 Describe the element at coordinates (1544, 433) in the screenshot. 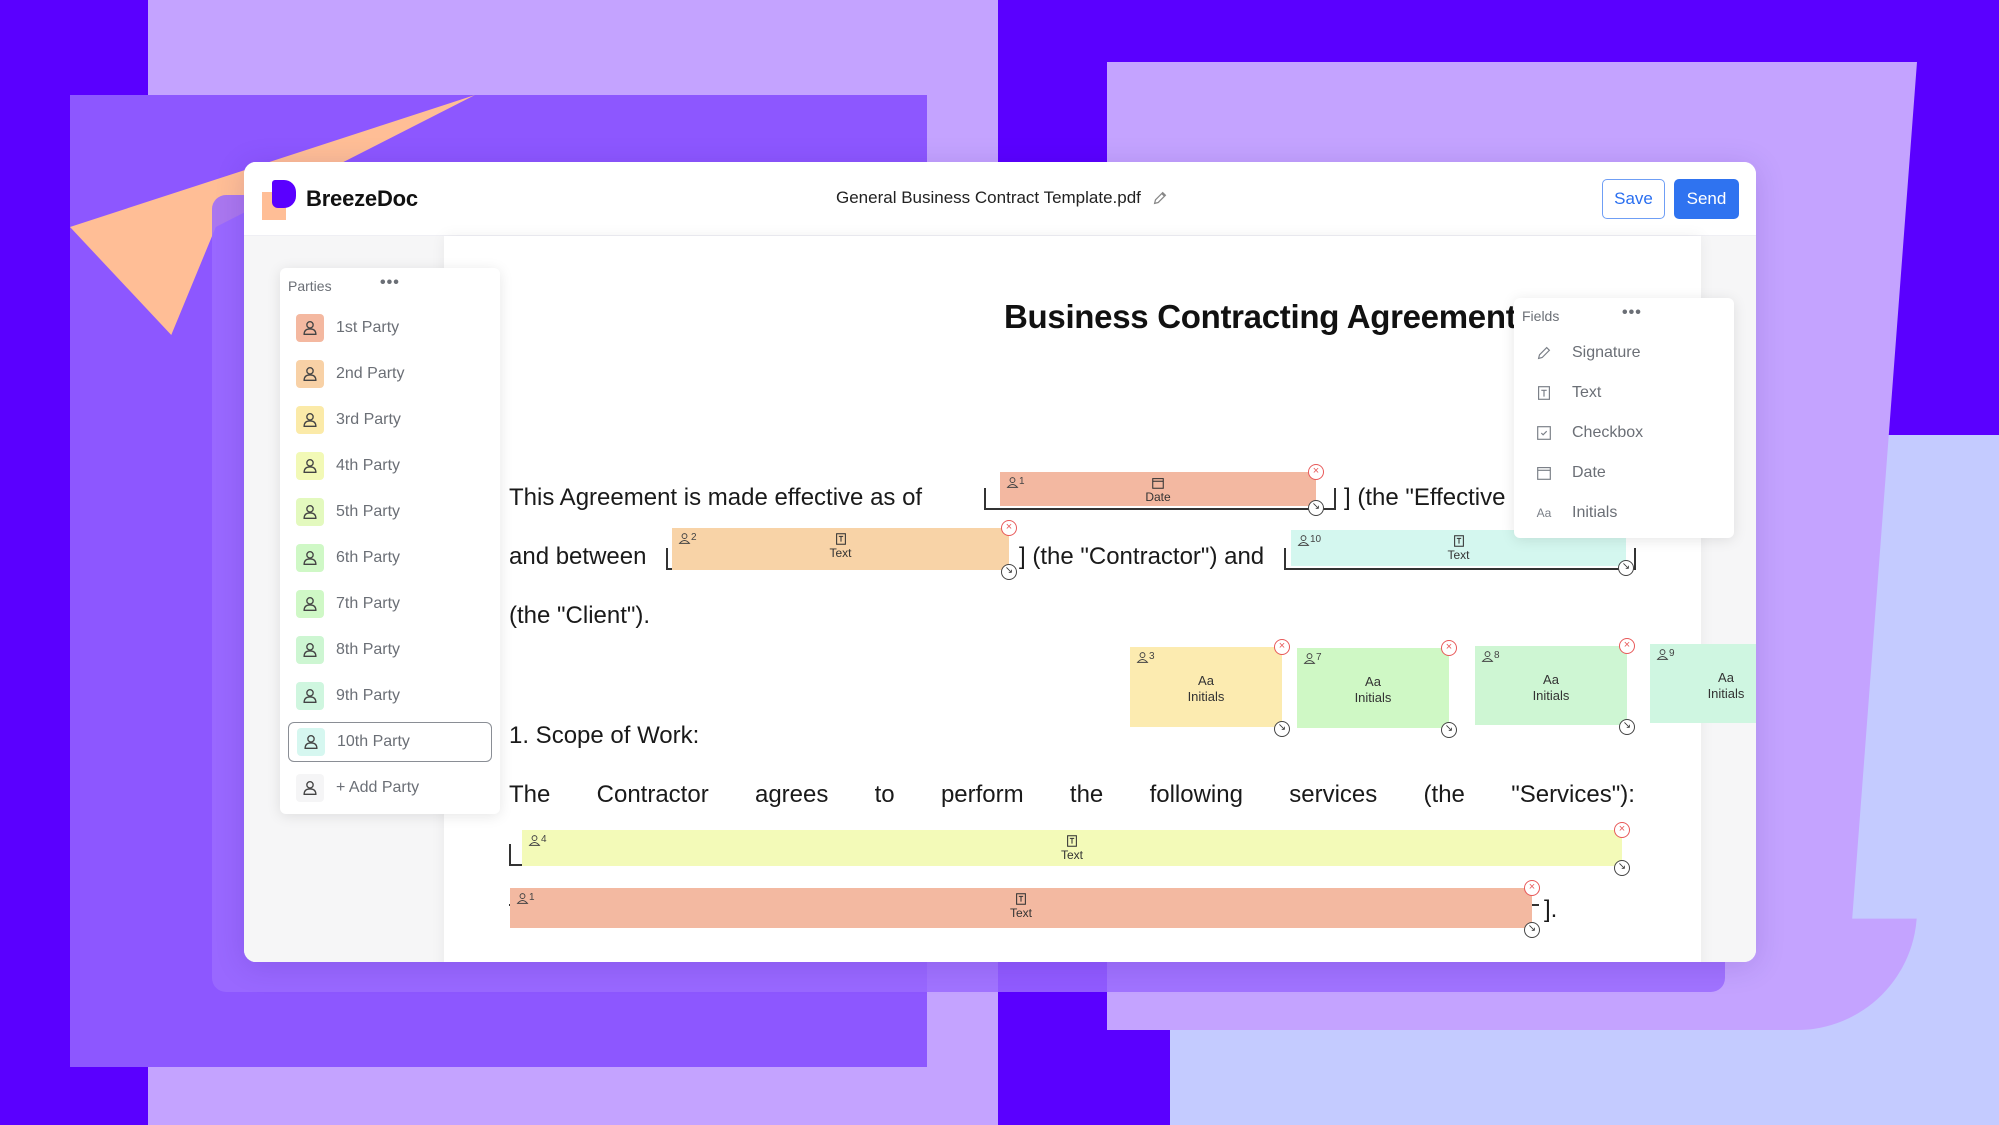

I see `checkbox-icon` at that location.